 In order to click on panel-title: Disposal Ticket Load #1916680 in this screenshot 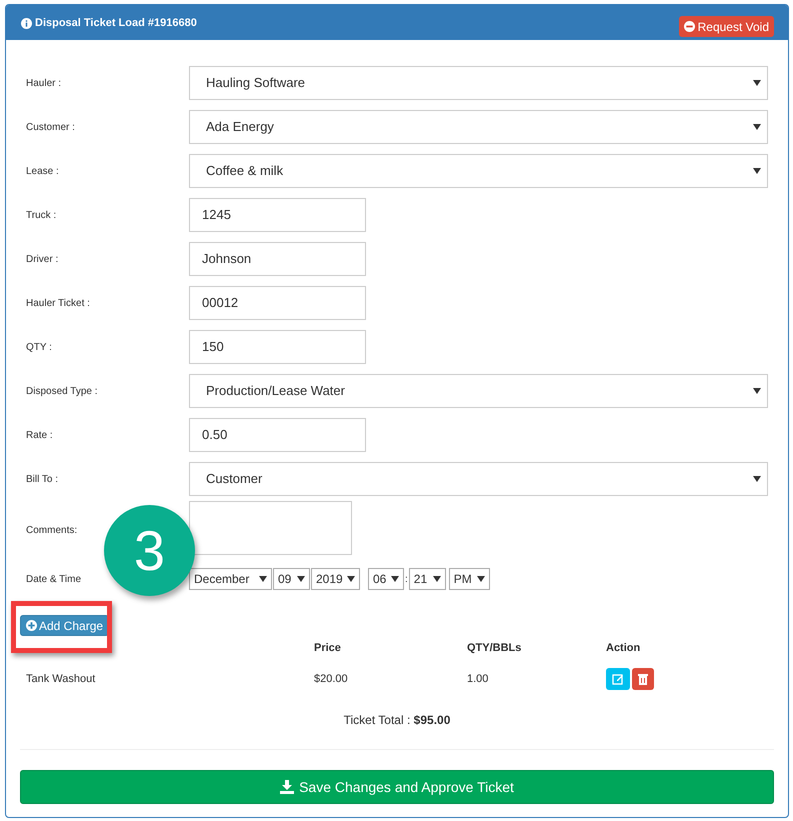, I will do `click(116, 23)`.